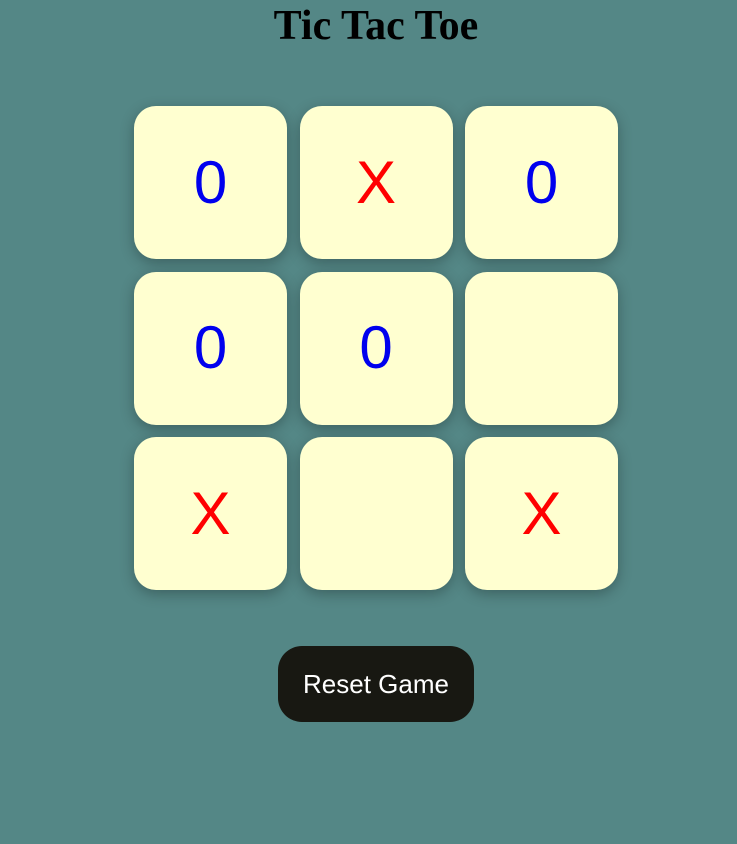 The image size is (737, 844). I want to click on page-title: Tic Tac Toe, so click(376, 26).